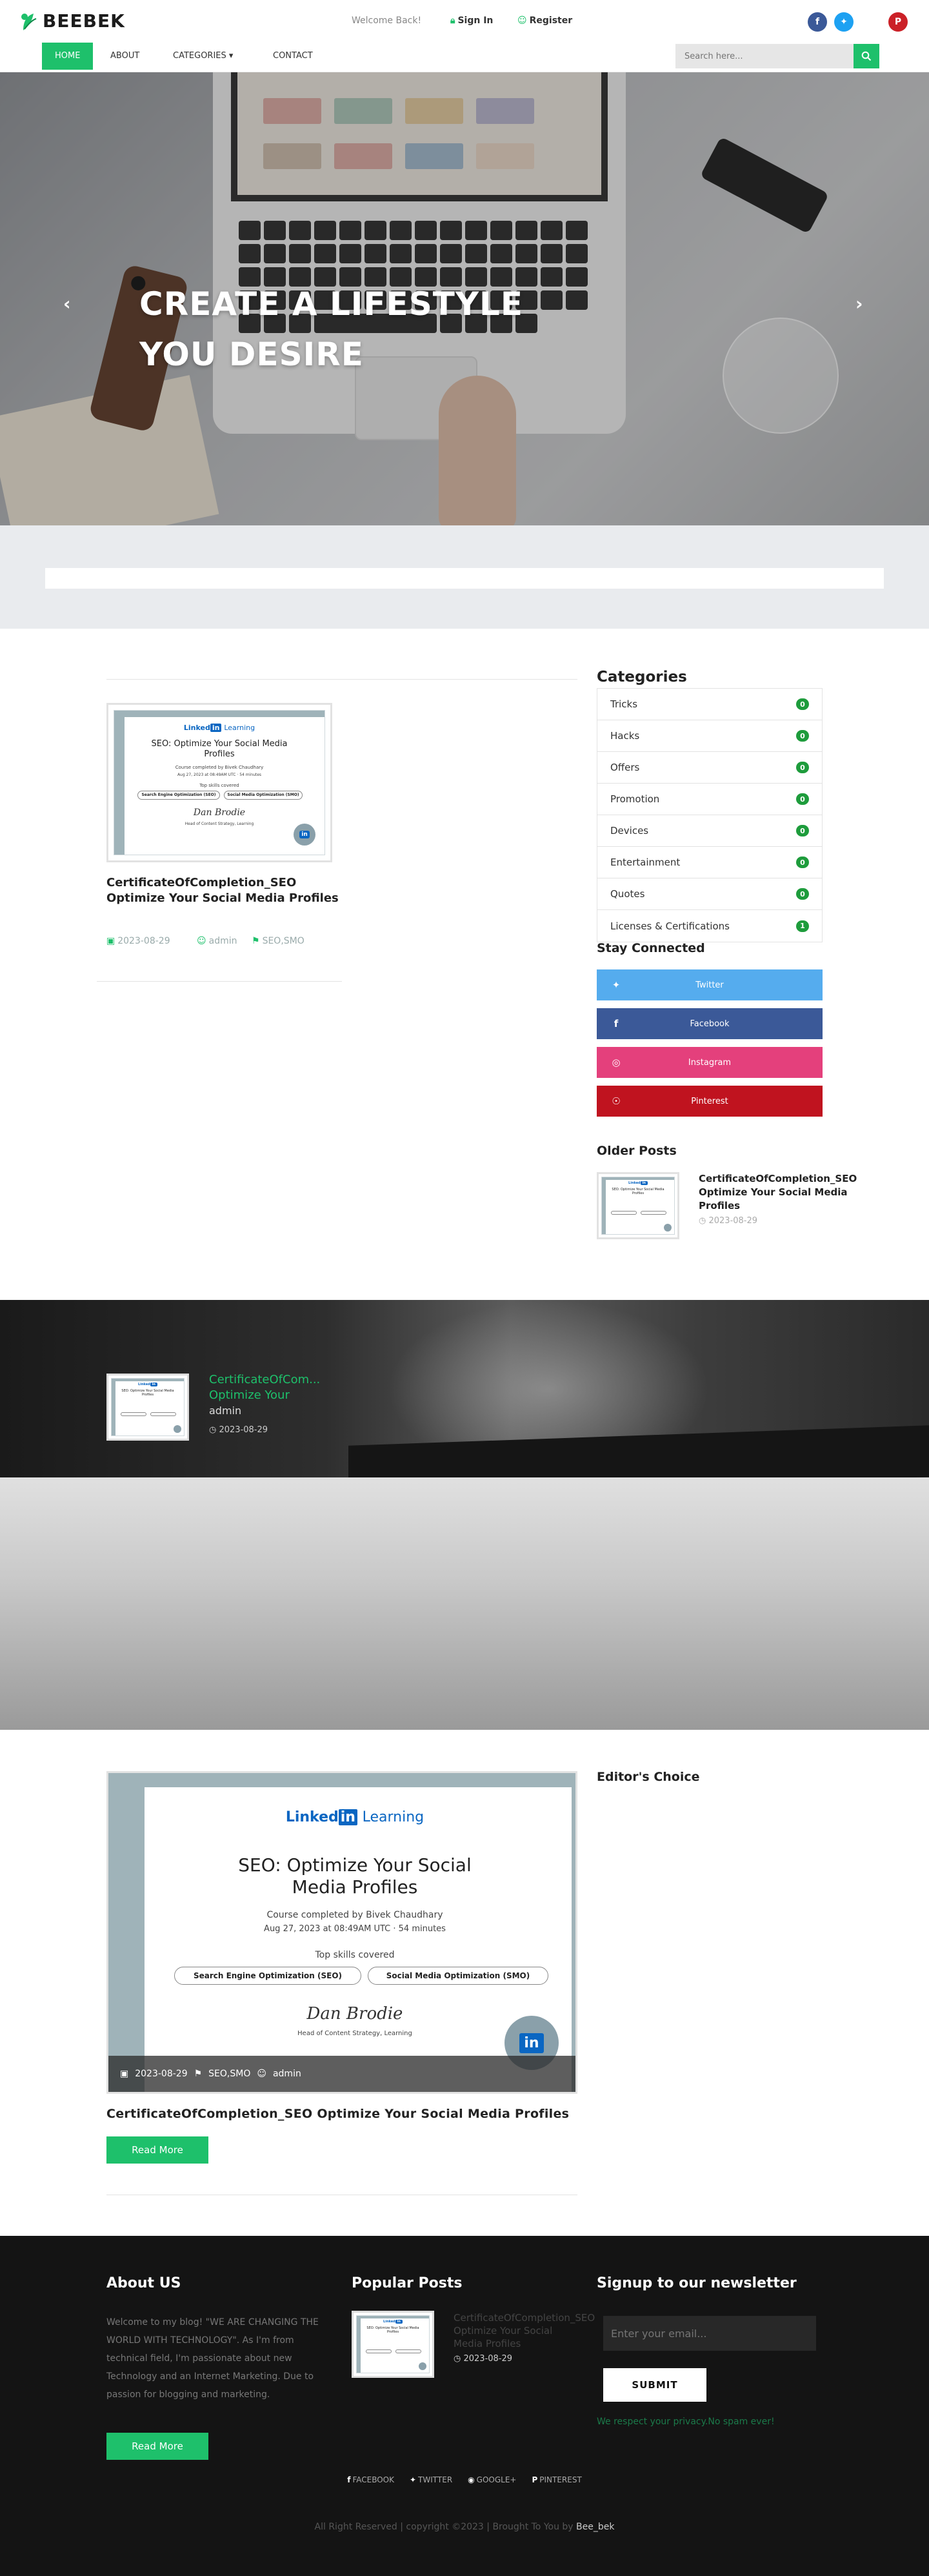 The width and height of the screenshot is (929, 2576). Describe the element at coordinates (709, 926) in the screenshot. I see `category-item: Licenses & Certifications 1` at that location.